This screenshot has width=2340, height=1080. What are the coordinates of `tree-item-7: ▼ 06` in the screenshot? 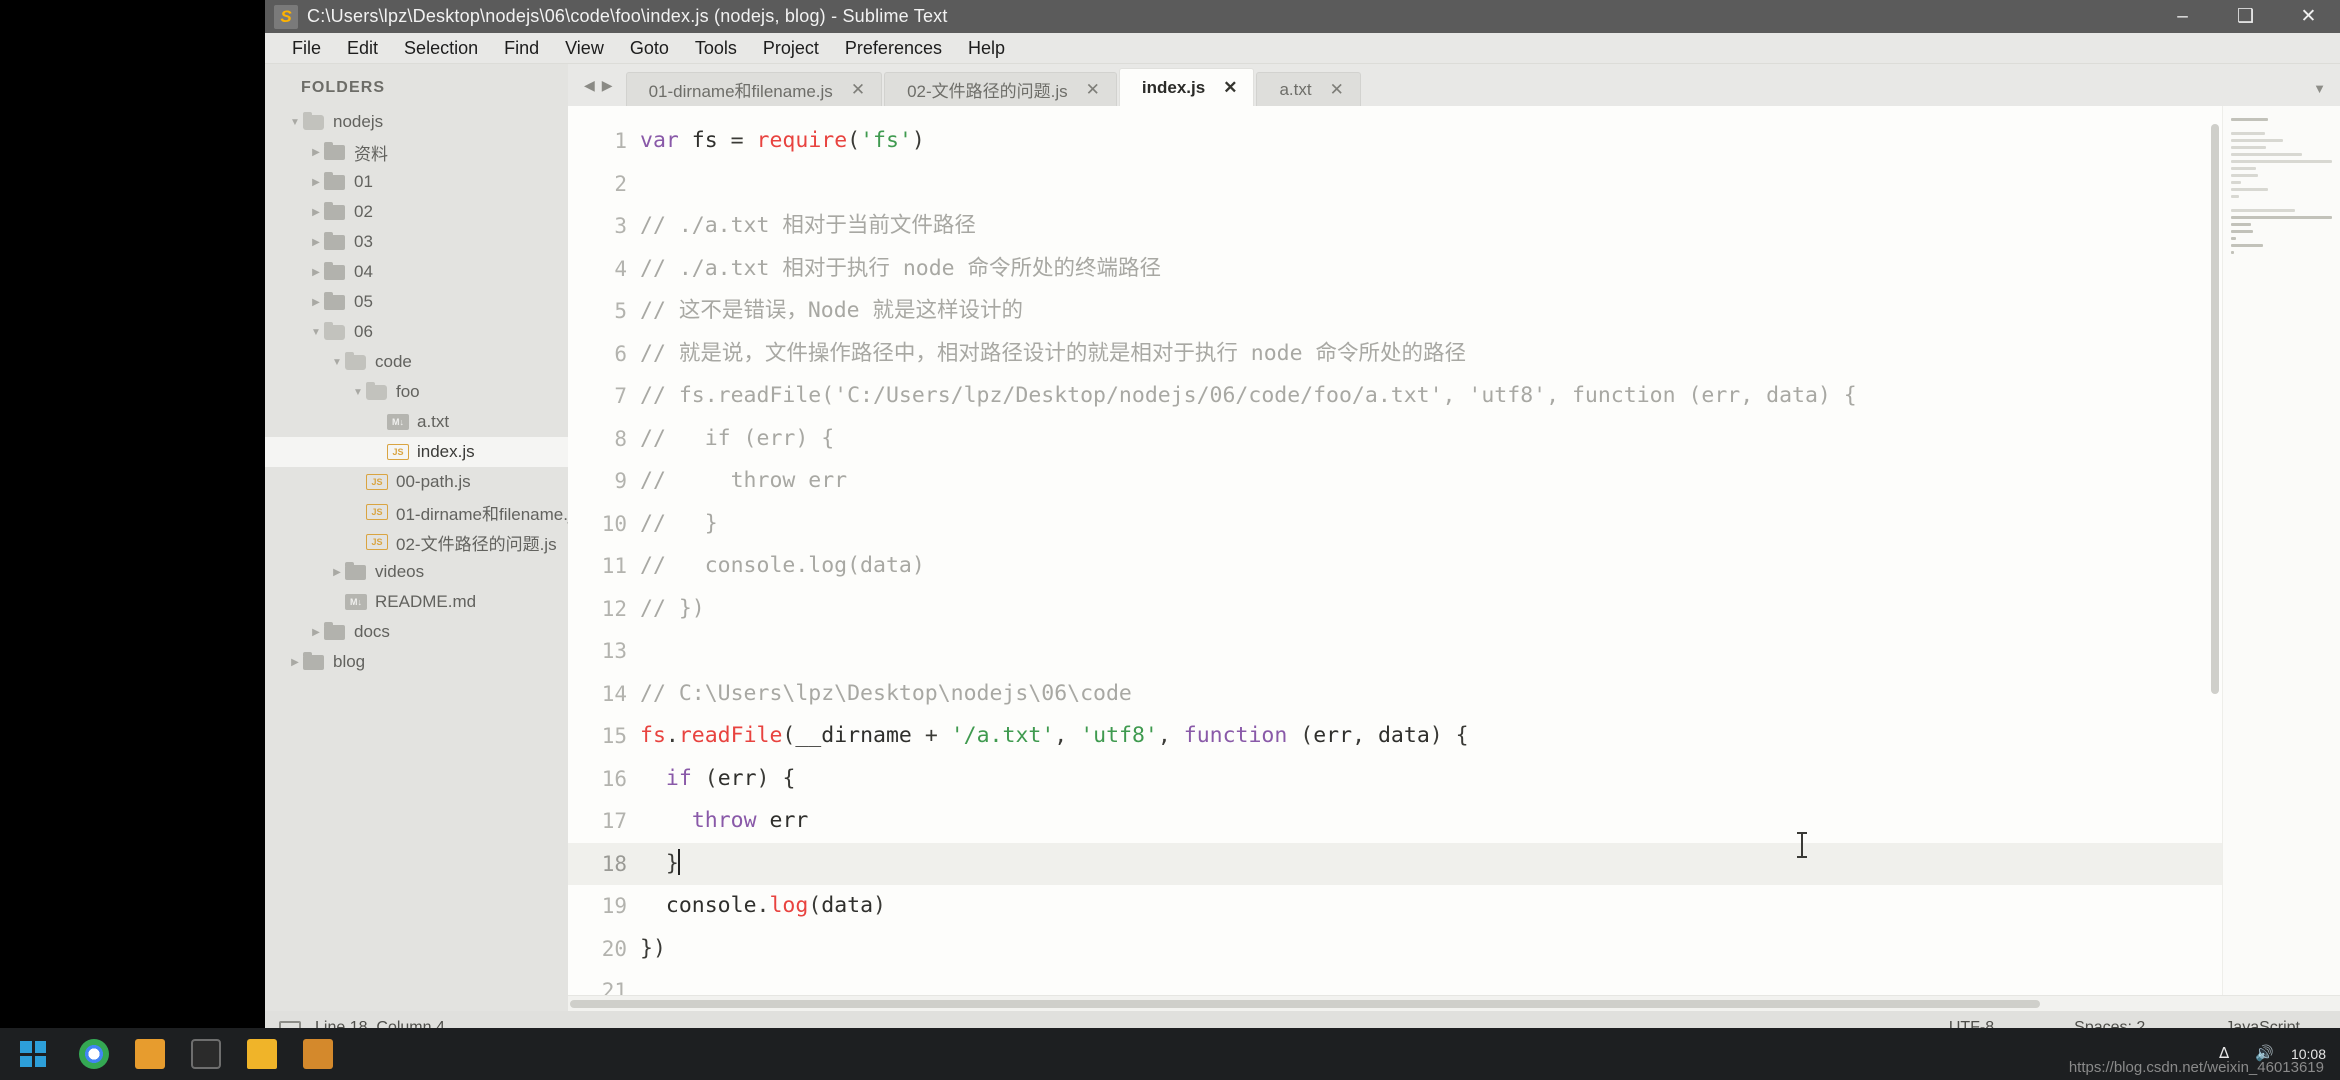 It's located at (416, 332).